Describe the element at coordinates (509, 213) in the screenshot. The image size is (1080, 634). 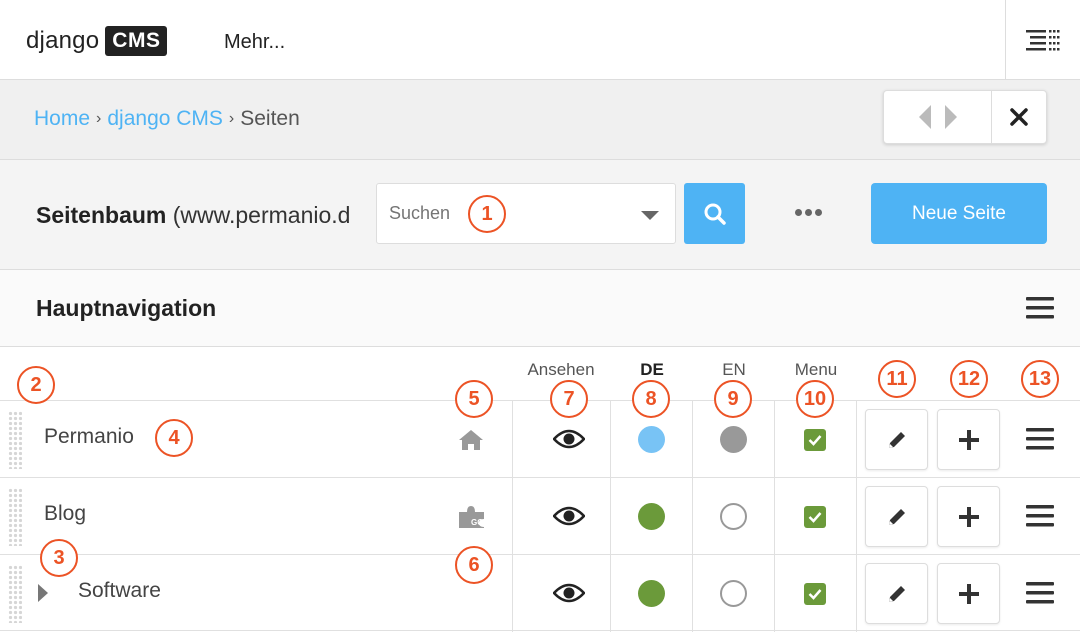
I see `search-input` at that location.